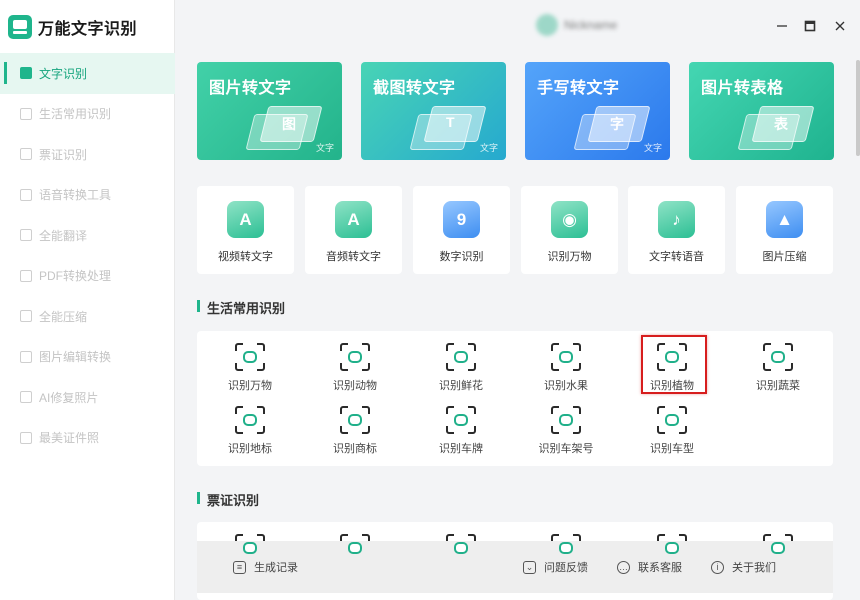  I want to click on banner-image-to-text: 图片转文字 图 文字, so click(269, 111).